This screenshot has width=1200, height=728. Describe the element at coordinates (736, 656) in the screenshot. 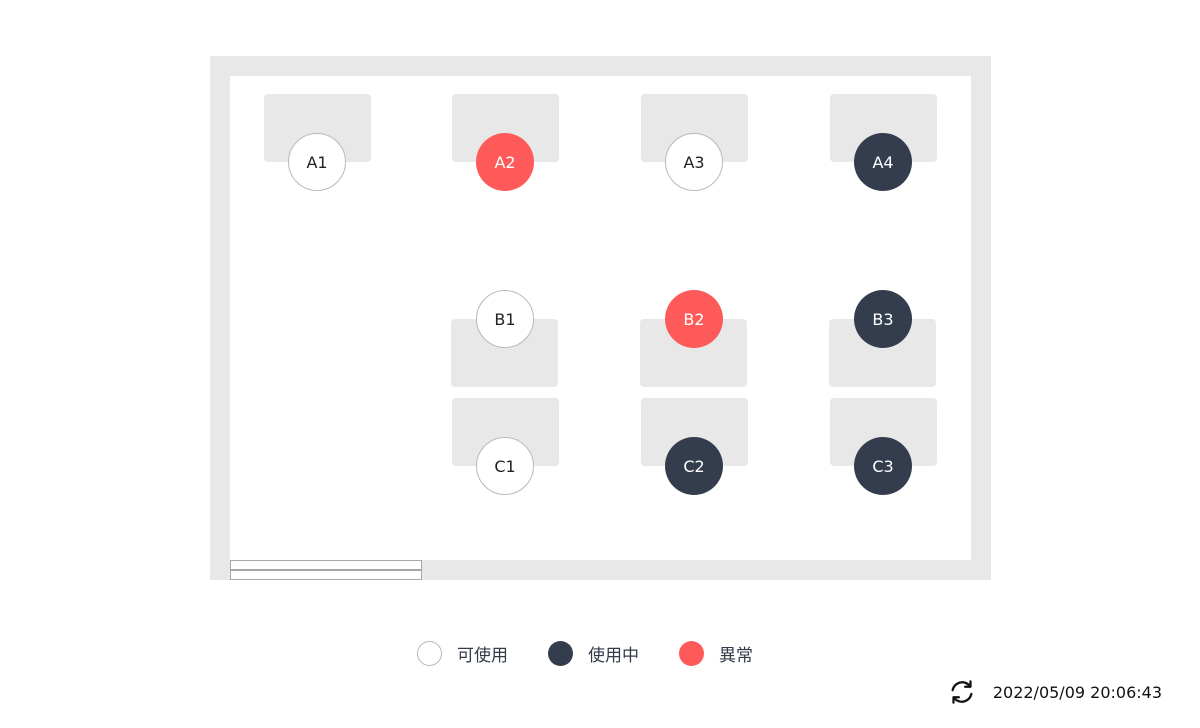

I see `legend-label-error: 異常` at that location.